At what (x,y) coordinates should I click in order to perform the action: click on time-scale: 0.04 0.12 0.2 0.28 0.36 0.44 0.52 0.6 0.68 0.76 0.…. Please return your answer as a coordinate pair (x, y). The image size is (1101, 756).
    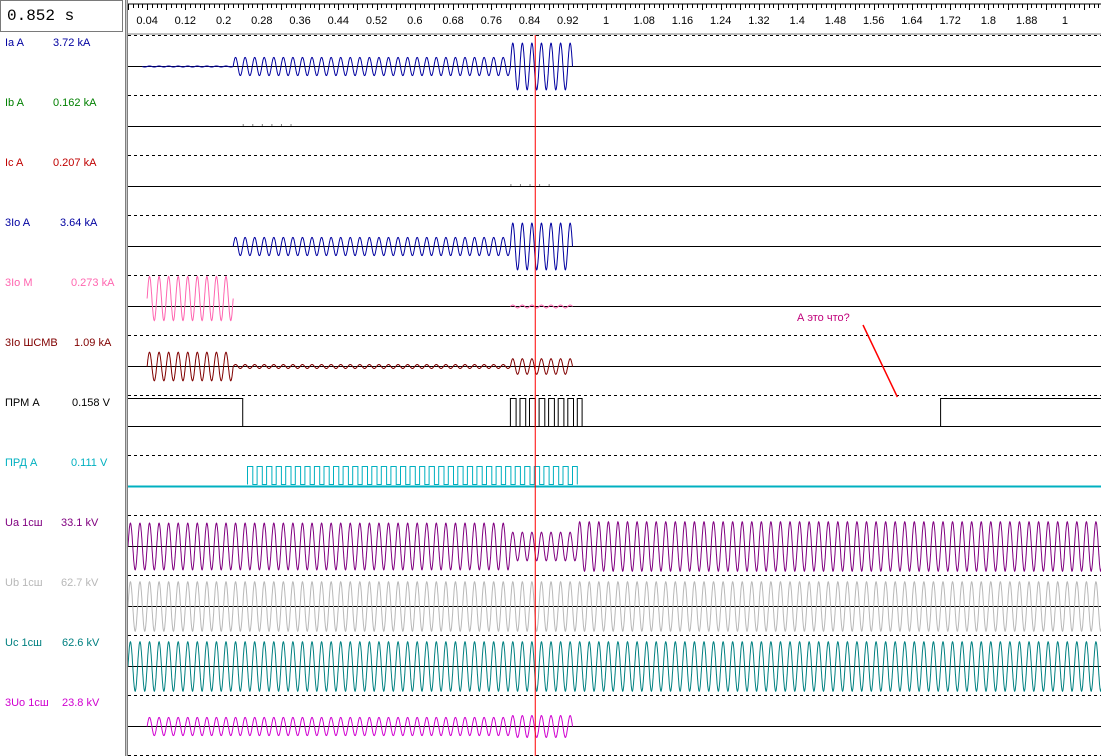
    Looking at the image, I should click on (614, 19).